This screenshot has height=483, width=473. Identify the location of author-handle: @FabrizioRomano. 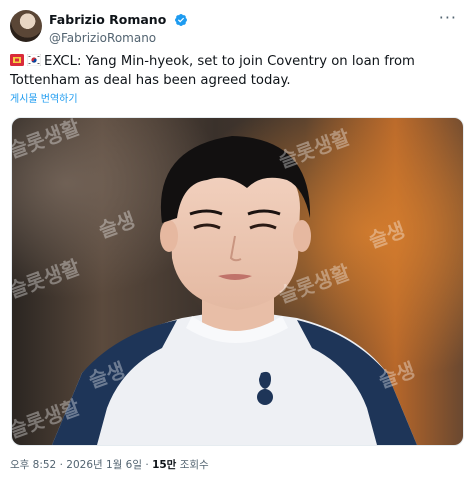
(118, 38).